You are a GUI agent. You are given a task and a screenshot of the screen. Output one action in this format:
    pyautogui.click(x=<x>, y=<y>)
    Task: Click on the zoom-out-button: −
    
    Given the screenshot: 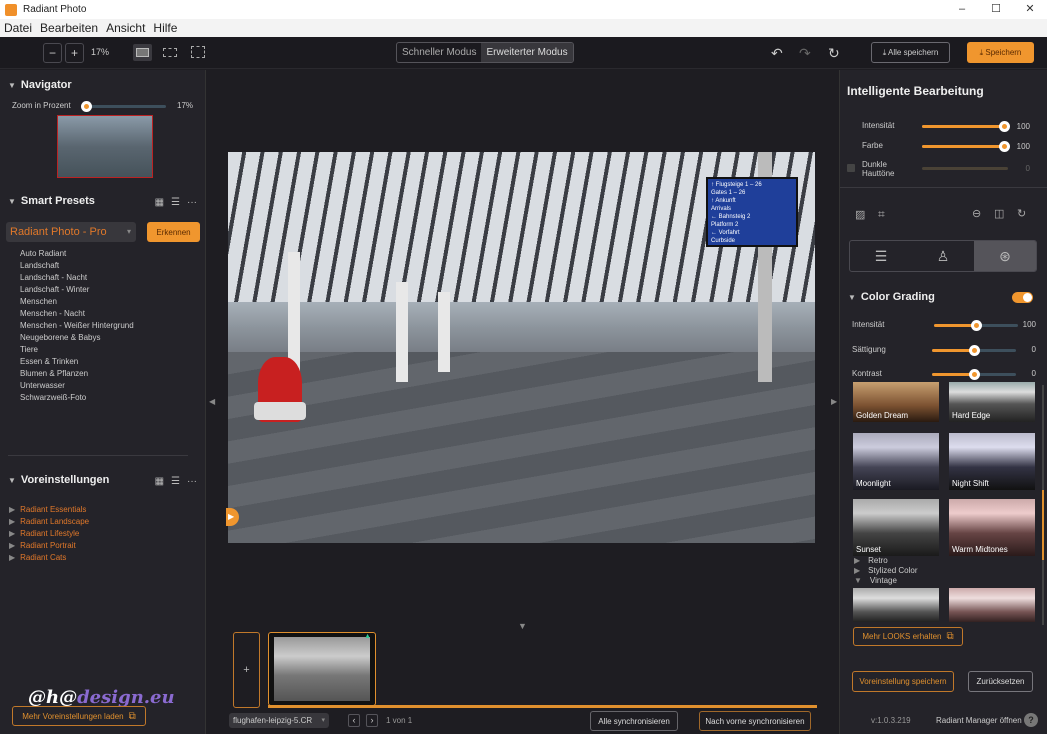 What is the action you would take?
    pyautogui.click(x=52, y=53)
    